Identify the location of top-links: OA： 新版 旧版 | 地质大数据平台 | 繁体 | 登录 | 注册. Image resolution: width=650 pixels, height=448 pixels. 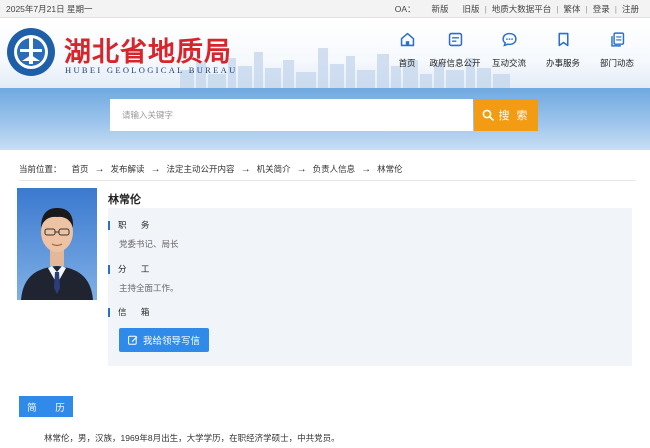
(517, 9).